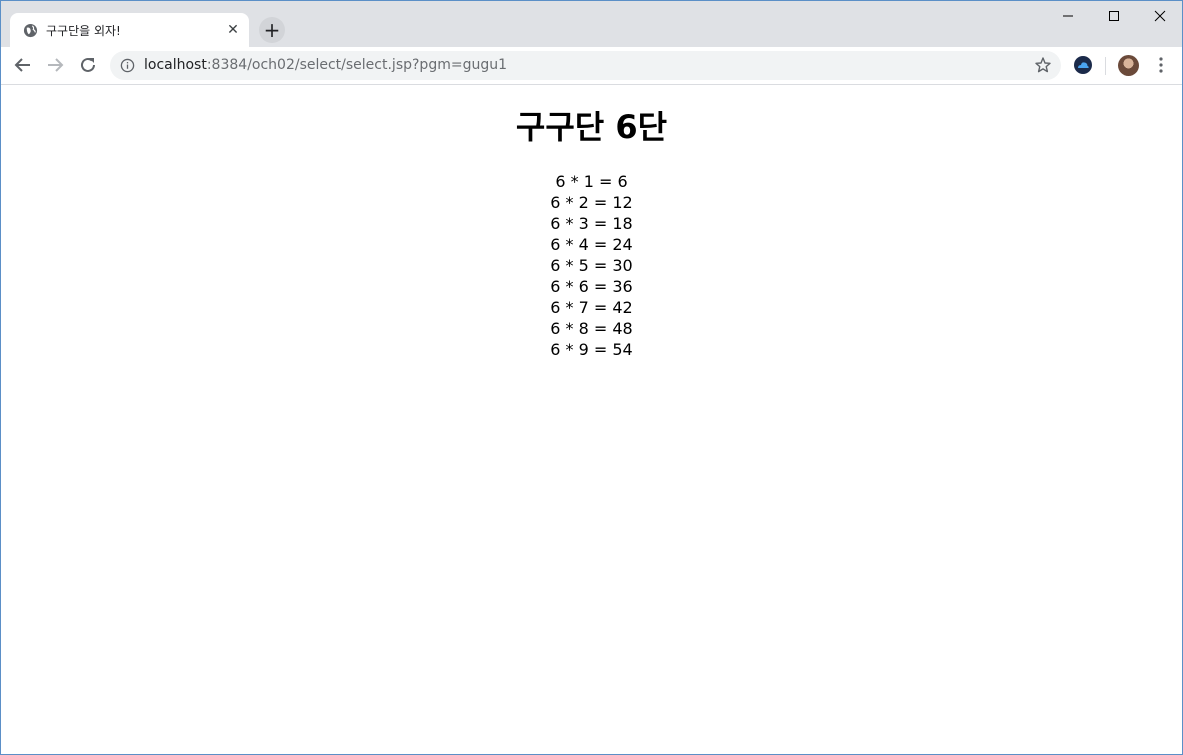  What do you see at coordinates (233, 30) in the screenshot?
I see `close-tab-icon: ✕` at bounding box center [233, 30].